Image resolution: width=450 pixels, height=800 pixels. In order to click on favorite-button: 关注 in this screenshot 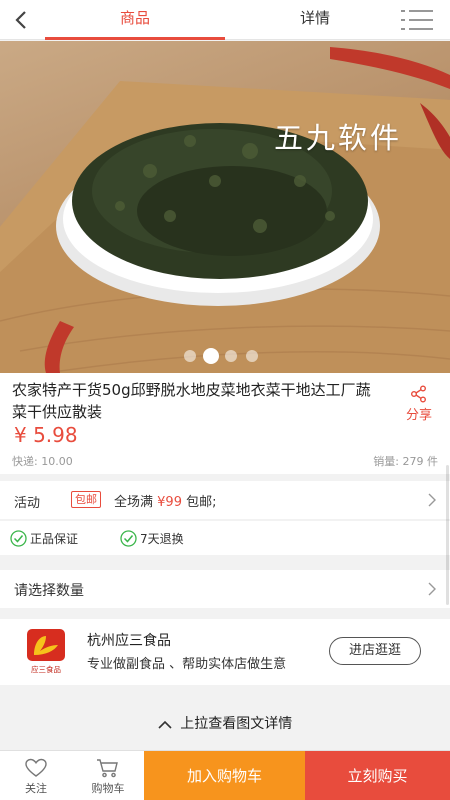, I will do `click(36, 775)`.